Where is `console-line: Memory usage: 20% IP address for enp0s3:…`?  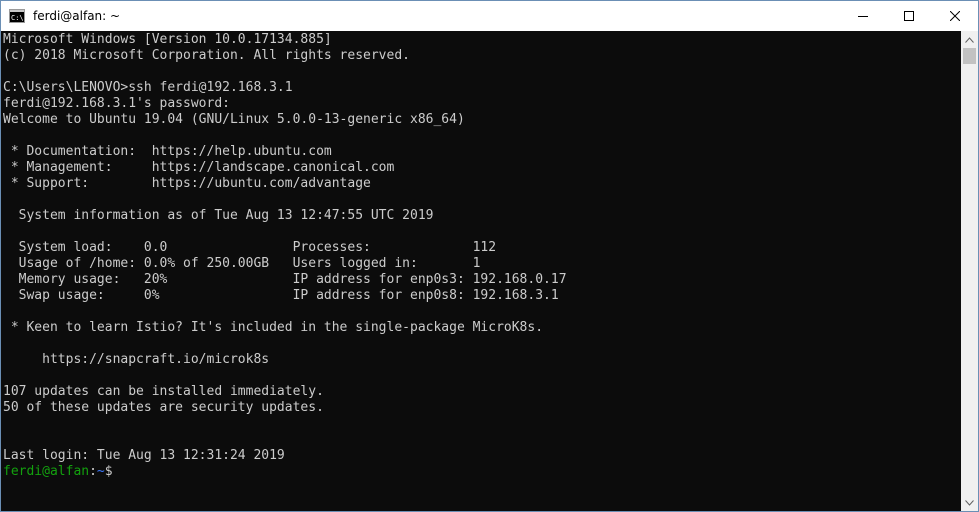
console-line: Memory usage: 20% IP address for enp0s3:… is located at coordinates (285, 279).